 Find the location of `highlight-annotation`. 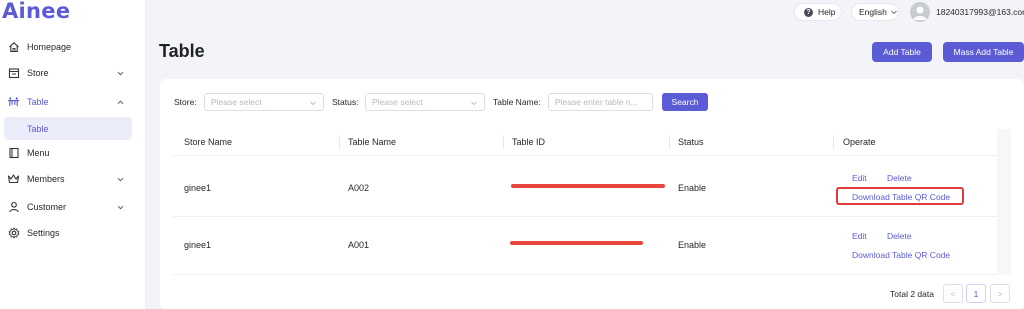

highlight-annotation is located at coordinates (900, 196).